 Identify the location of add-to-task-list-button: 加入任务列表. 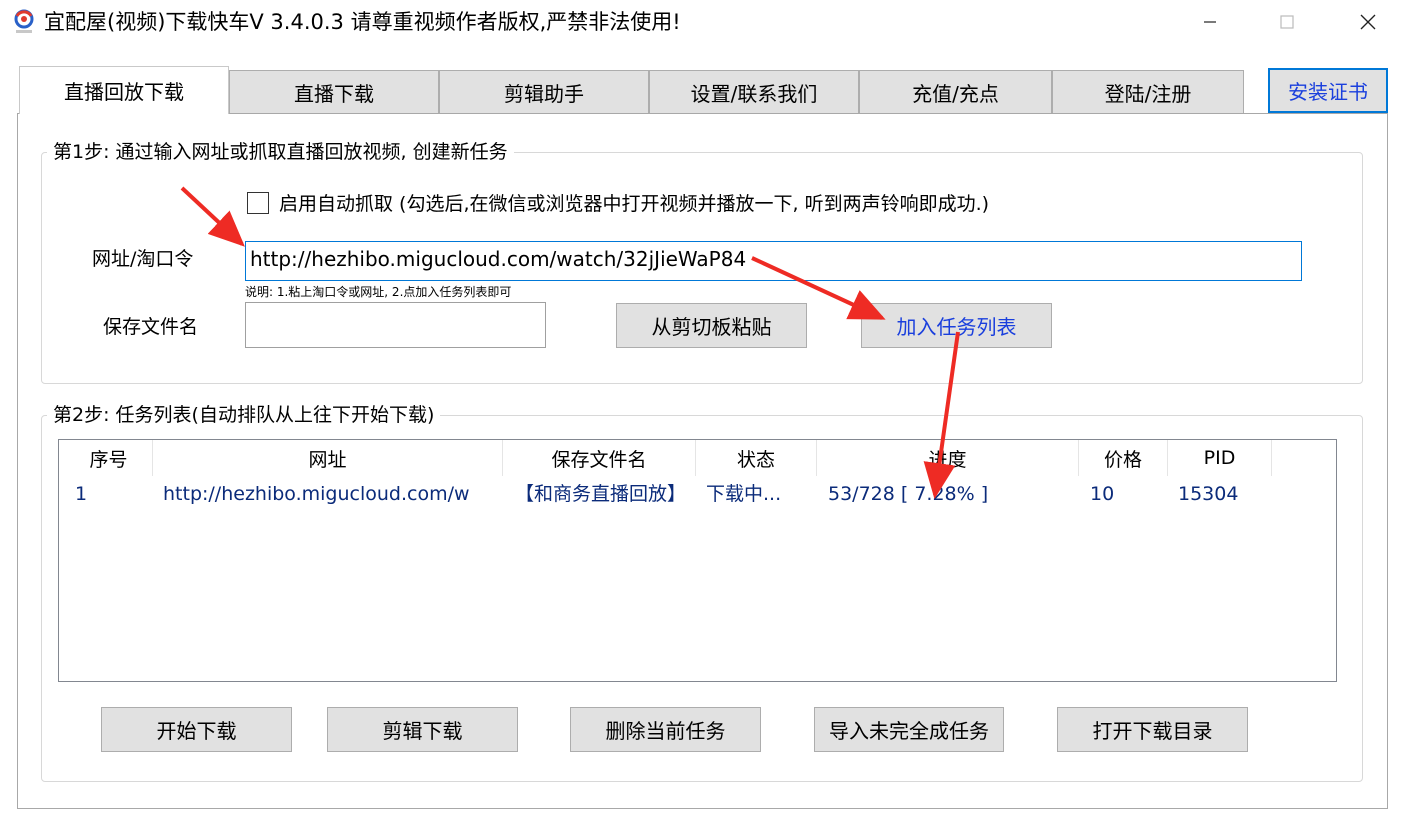
(956, 325).